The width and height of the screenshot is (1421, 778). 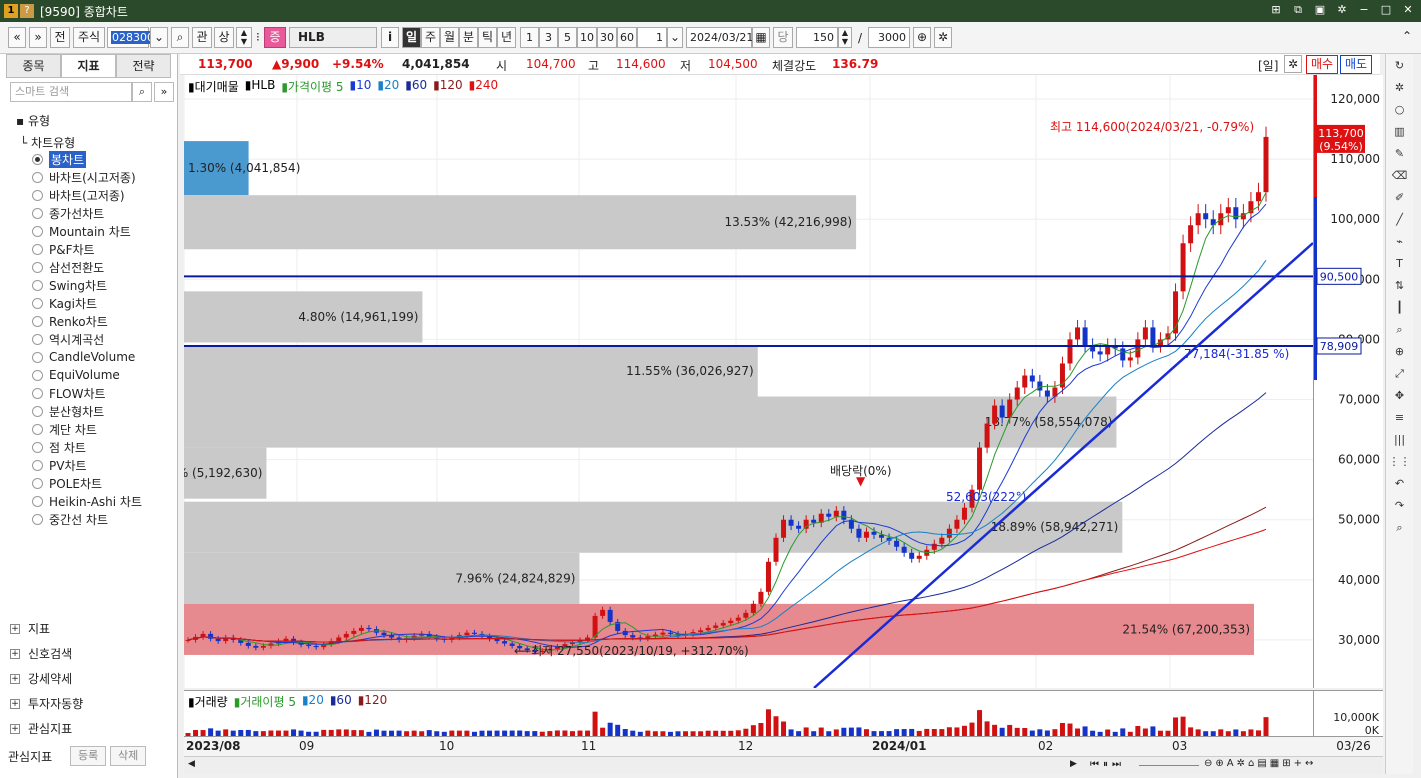 I want to click on legend-item: ▮대기매물, so click(x=213, y=86).